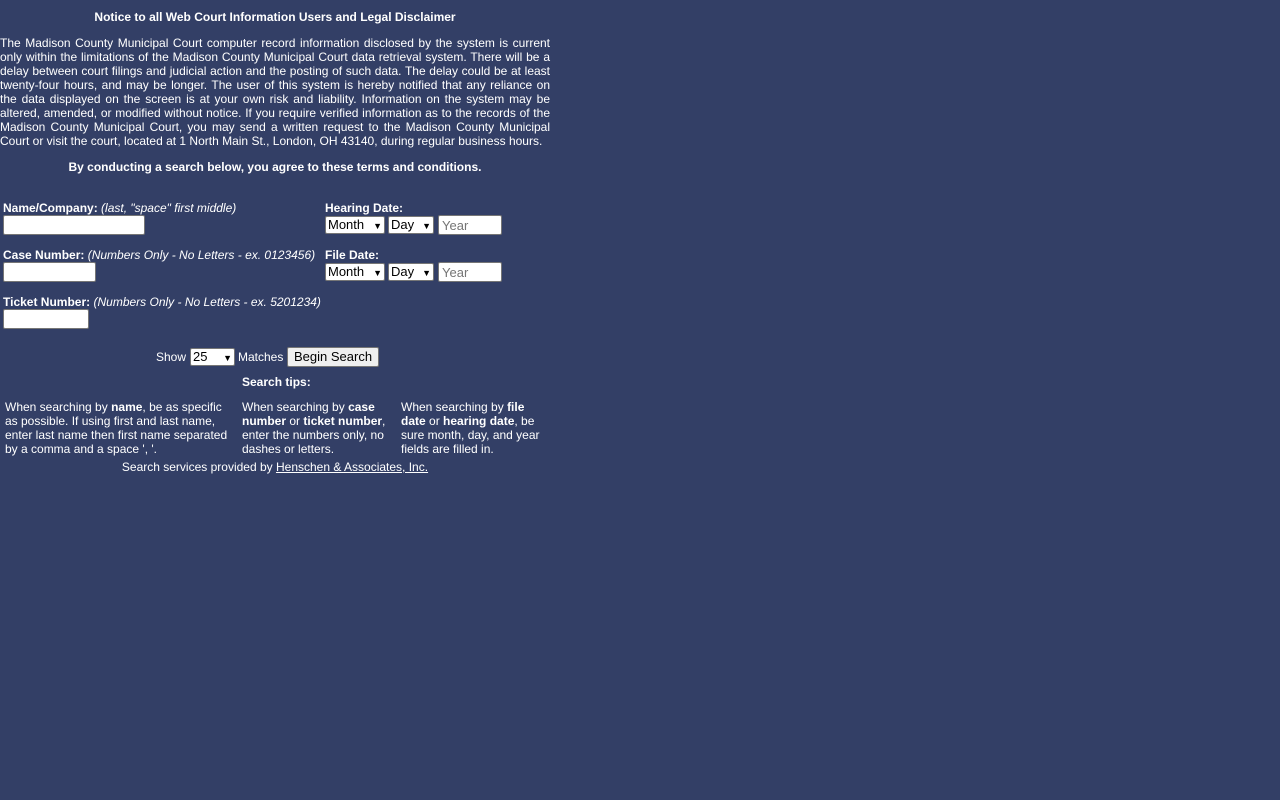  I want to click on tip-date-pre: When searching by, so click(454, 407).